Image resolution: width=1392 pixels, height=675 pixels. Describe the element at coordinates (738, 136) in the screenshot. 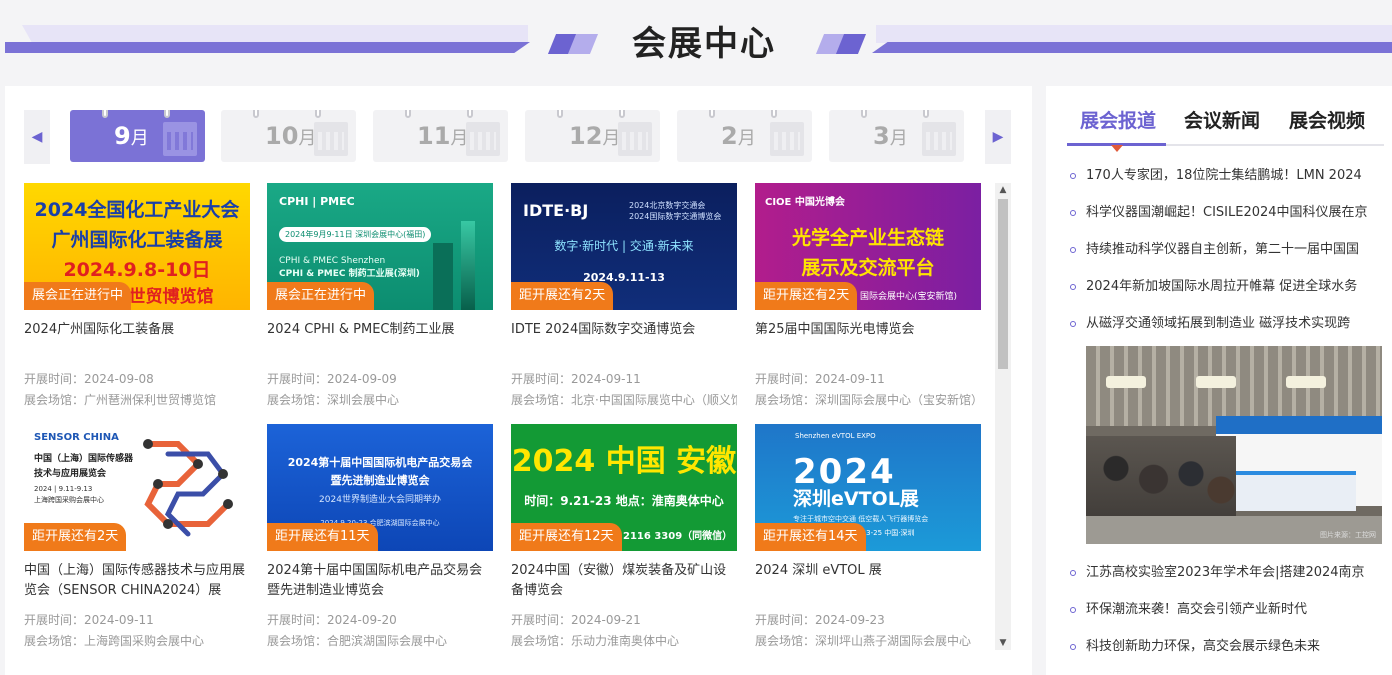

I see `month-label: 2月` at that location.